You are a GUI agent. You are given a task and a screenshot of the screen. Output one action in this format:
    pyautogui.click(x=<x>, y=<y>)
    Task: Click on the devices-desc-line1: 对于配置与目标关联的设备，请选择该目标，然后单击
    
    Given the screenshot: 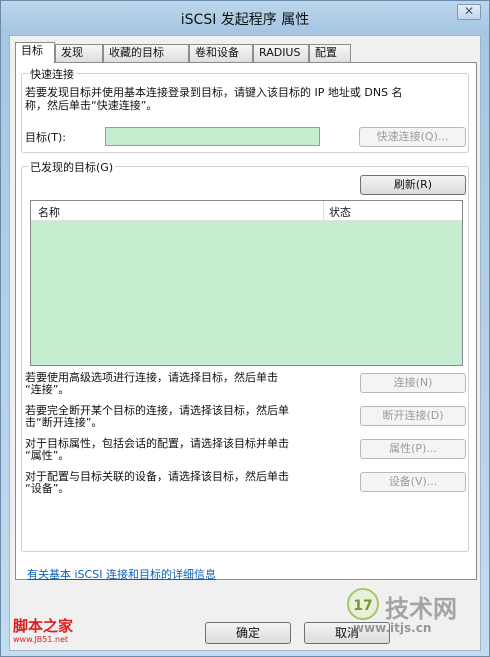 What is the action you would take?
    pyautogui.click(x=157, y=476)
    